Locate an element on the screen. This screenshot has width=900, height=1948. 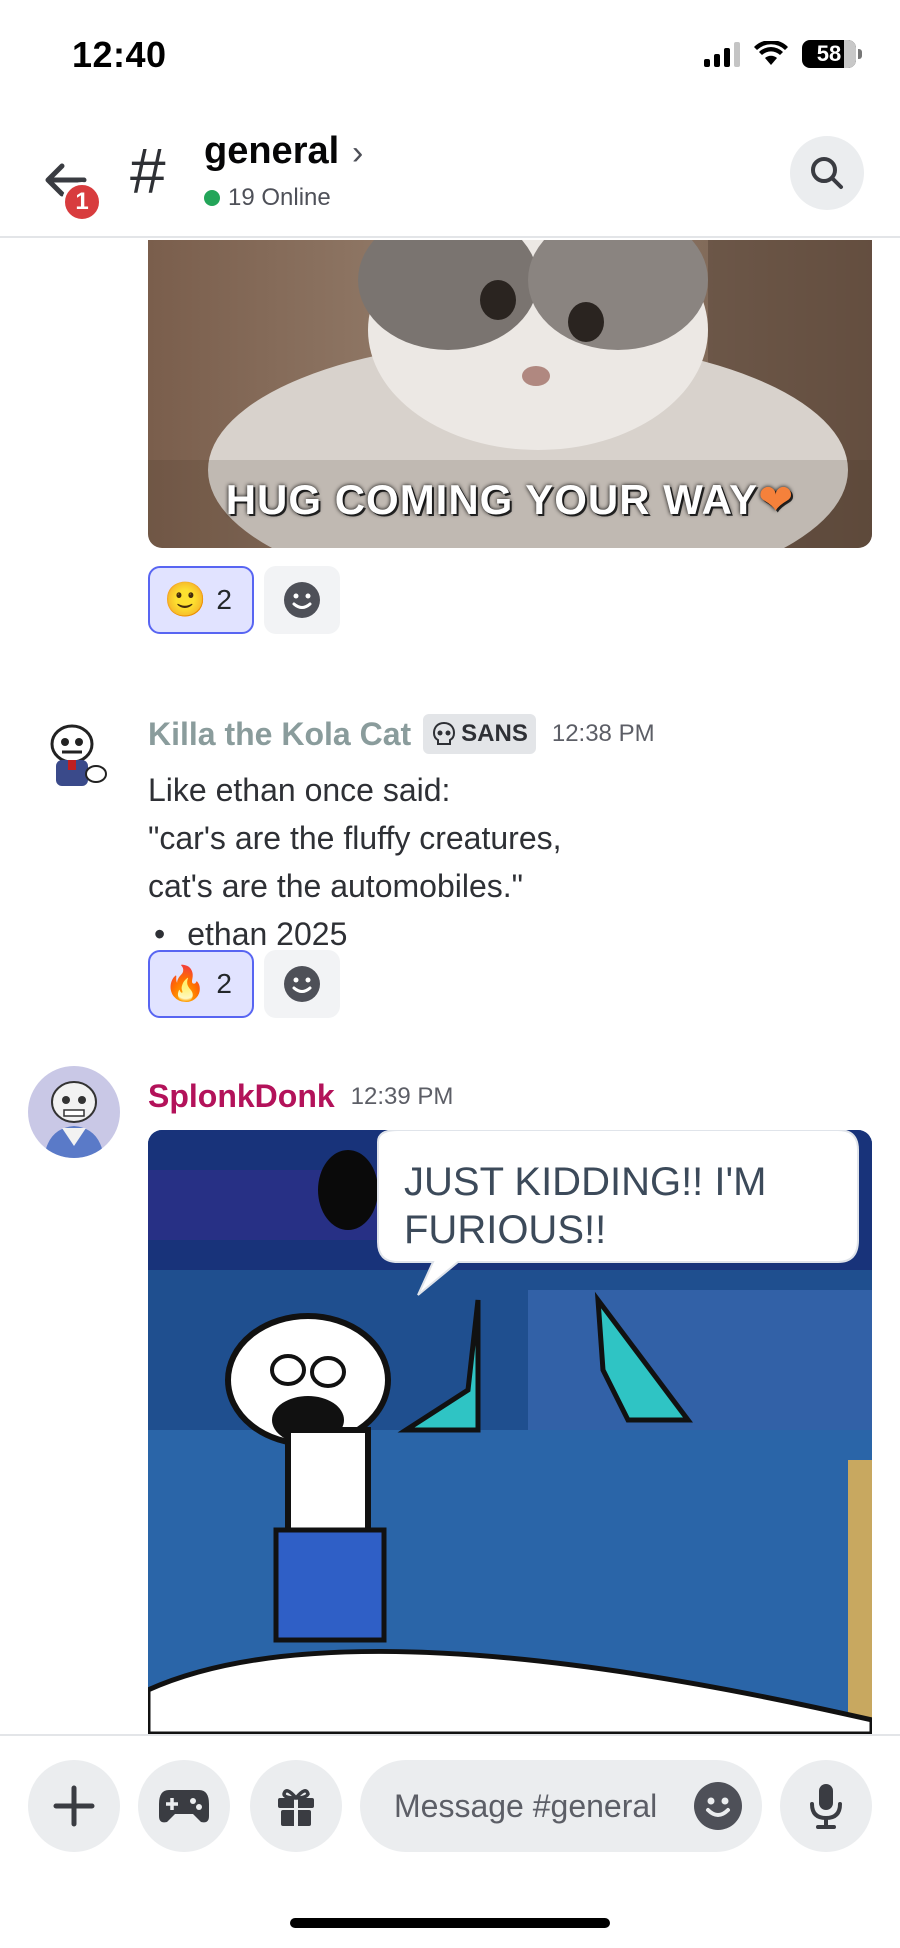
emoji-picker-button is located at coordinates (718, 1806).